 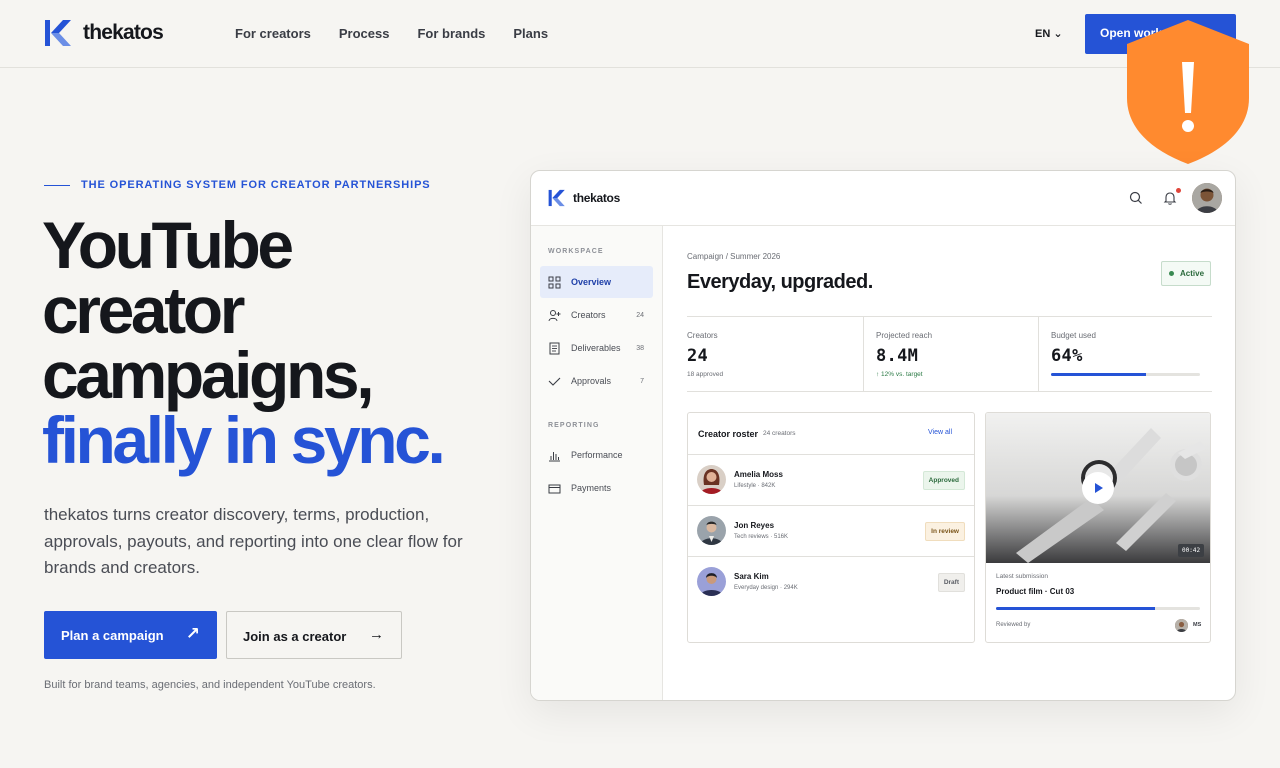 What do you see at coordinates (1181, 625) in the screenshot?
I see `reviewer-avatar` at bounding box center [1181, 625].